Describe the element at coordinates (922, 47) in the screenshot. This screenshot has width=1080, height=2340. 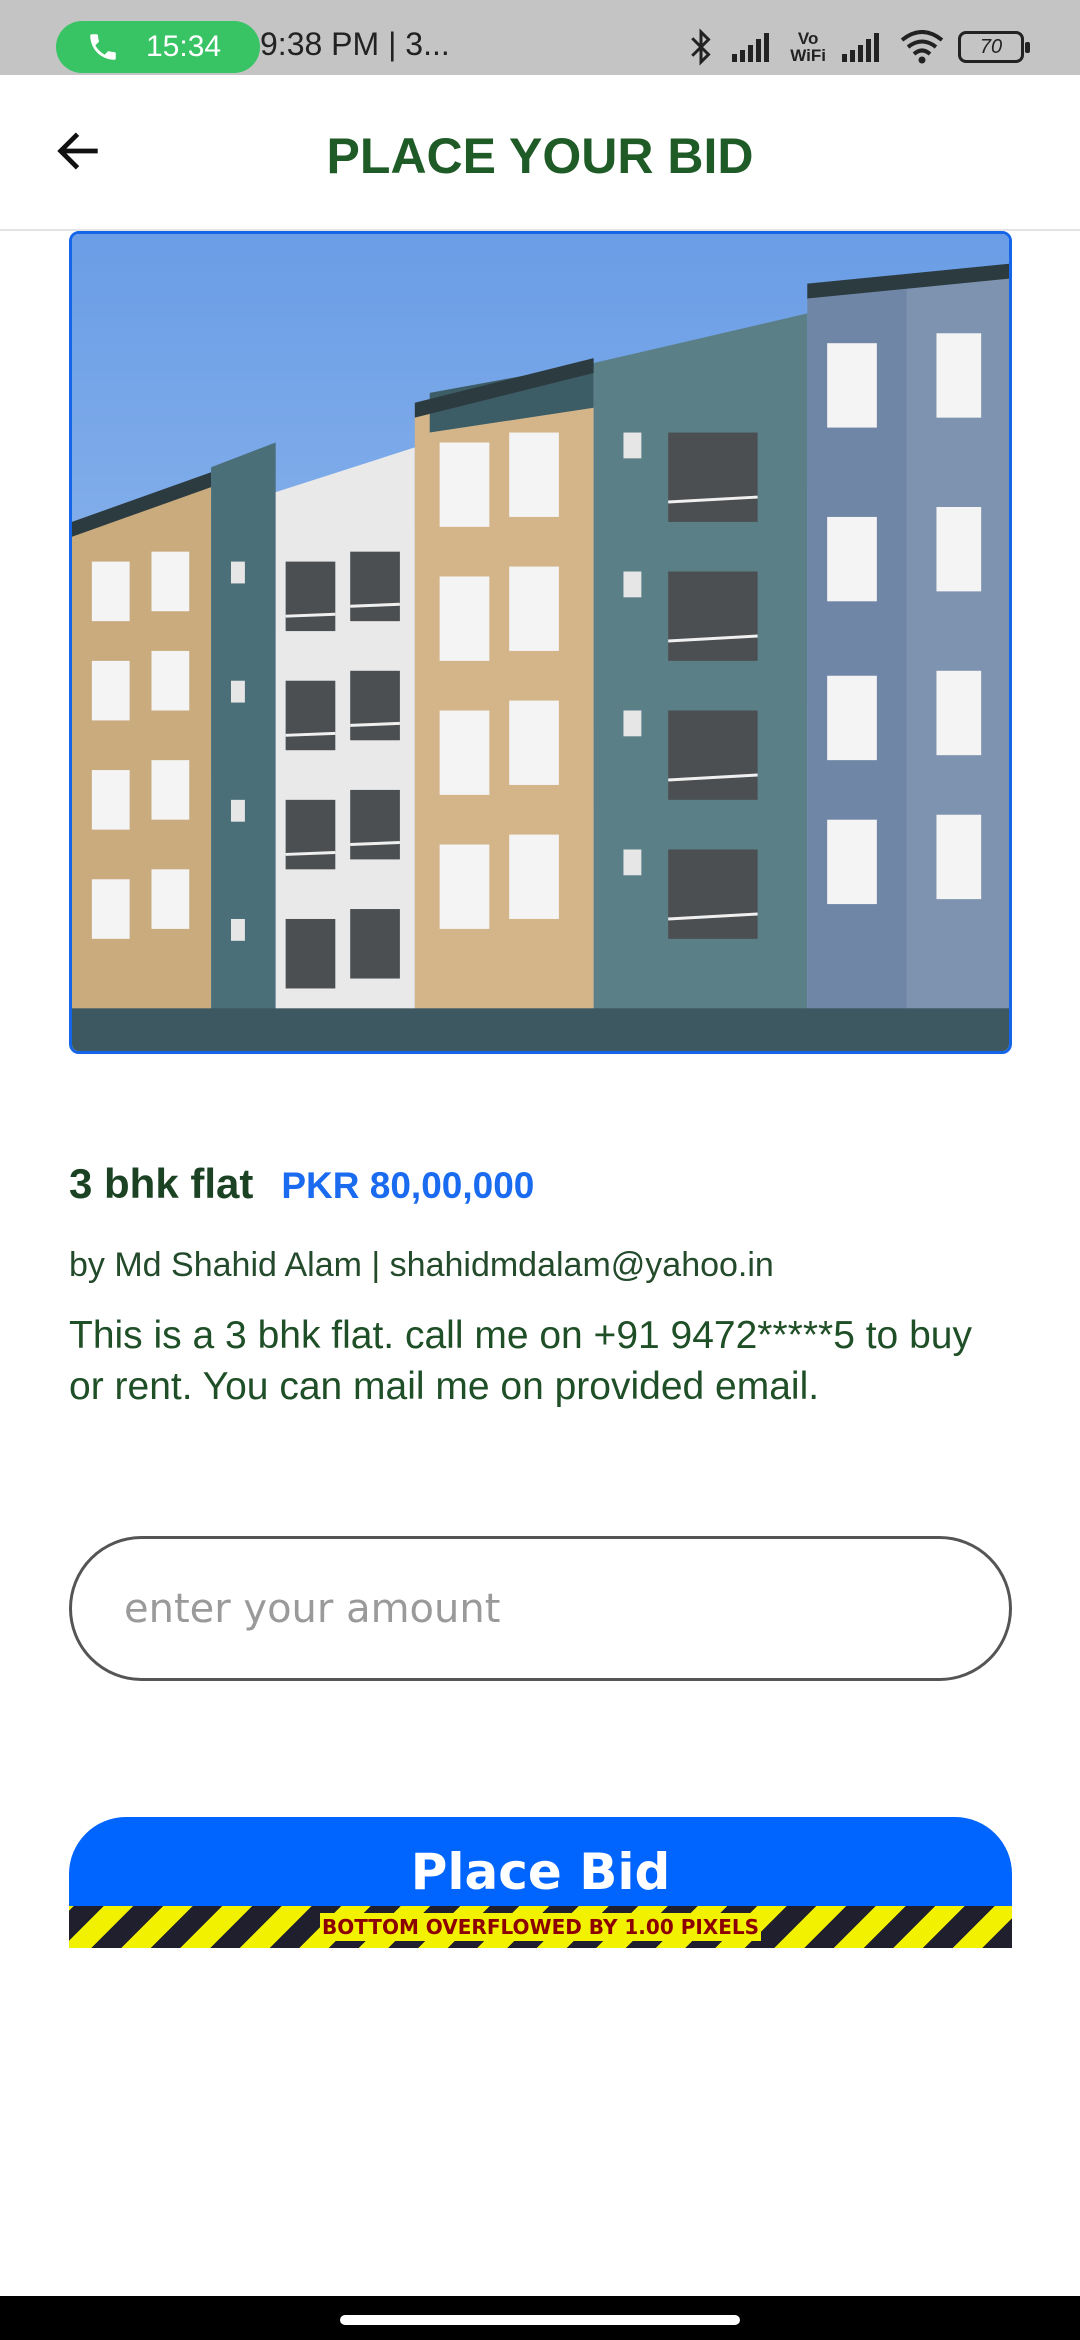
I see `wifi-icon` at that location.